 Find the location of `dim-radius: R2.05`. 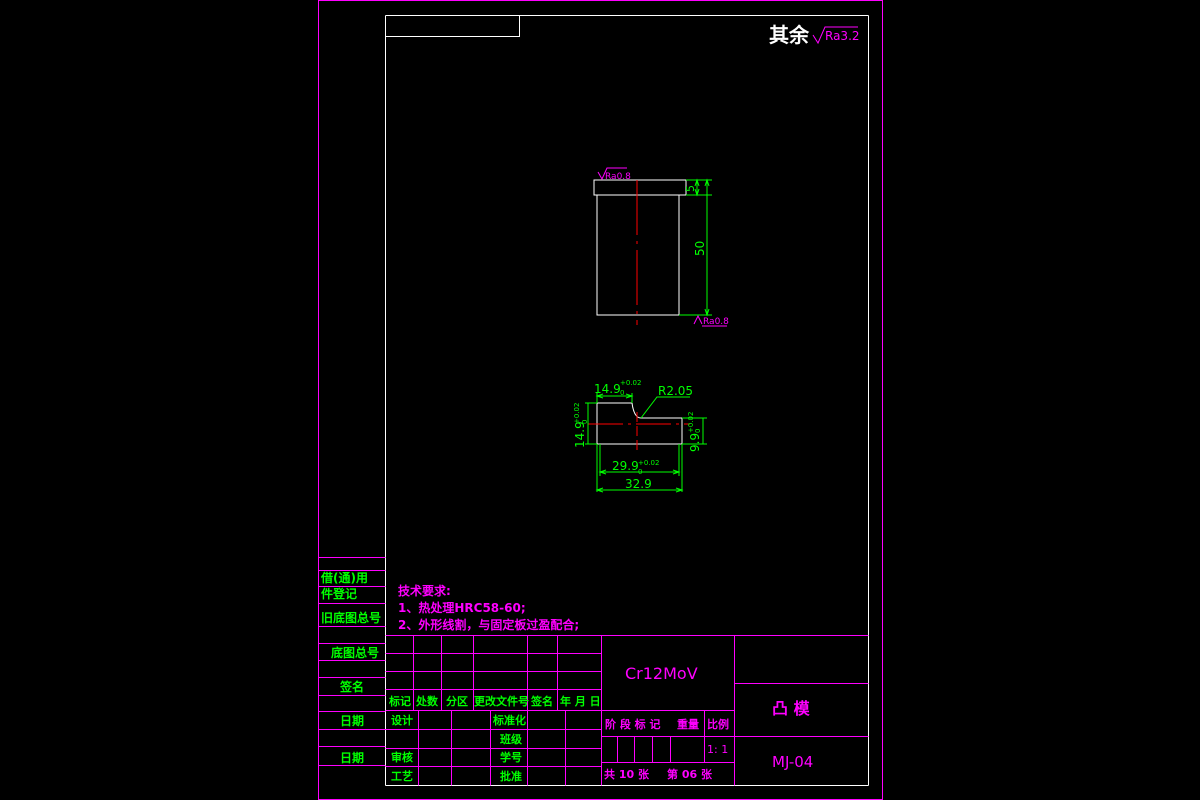

dim-radius: R2.05 is located at coordinates (675, 391).